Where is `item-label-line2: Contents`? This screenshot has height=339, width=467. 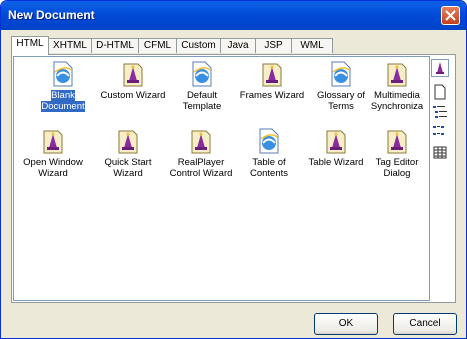 item-label-line2: Contents is located at coordinates (269, 173).